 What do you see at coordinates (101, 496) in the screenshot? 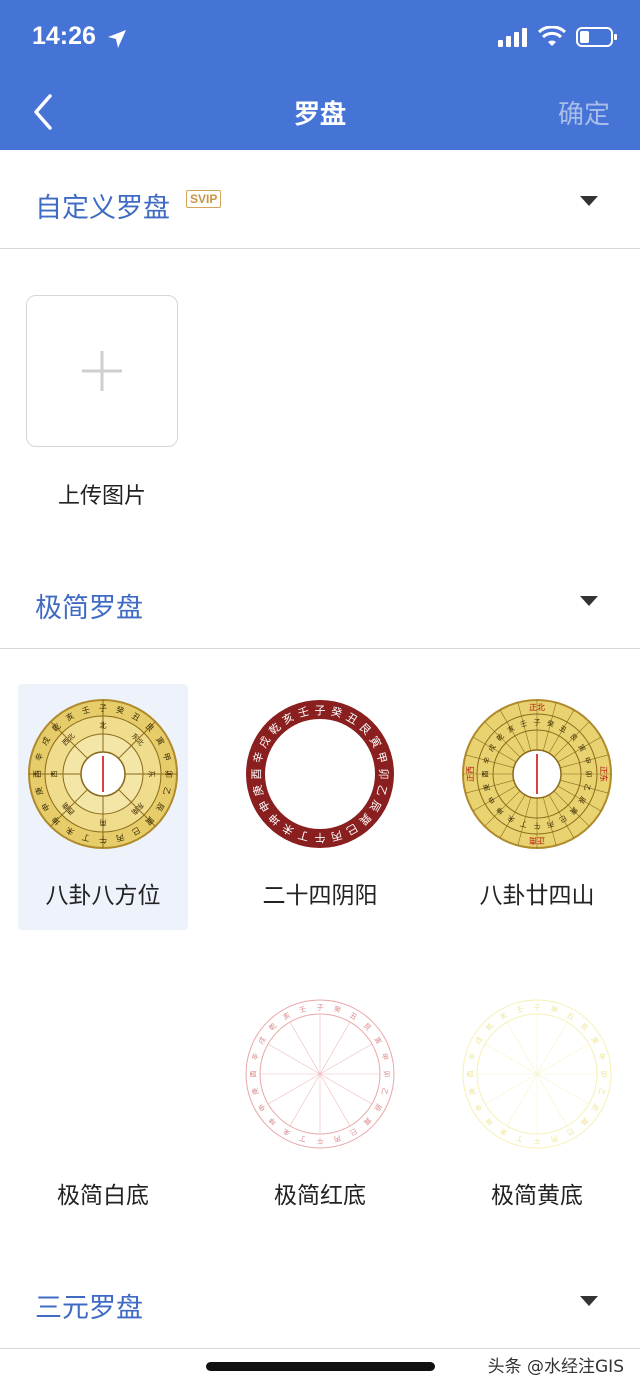
I see `upload-label: 上传图片` at bounding box center [101, 496].